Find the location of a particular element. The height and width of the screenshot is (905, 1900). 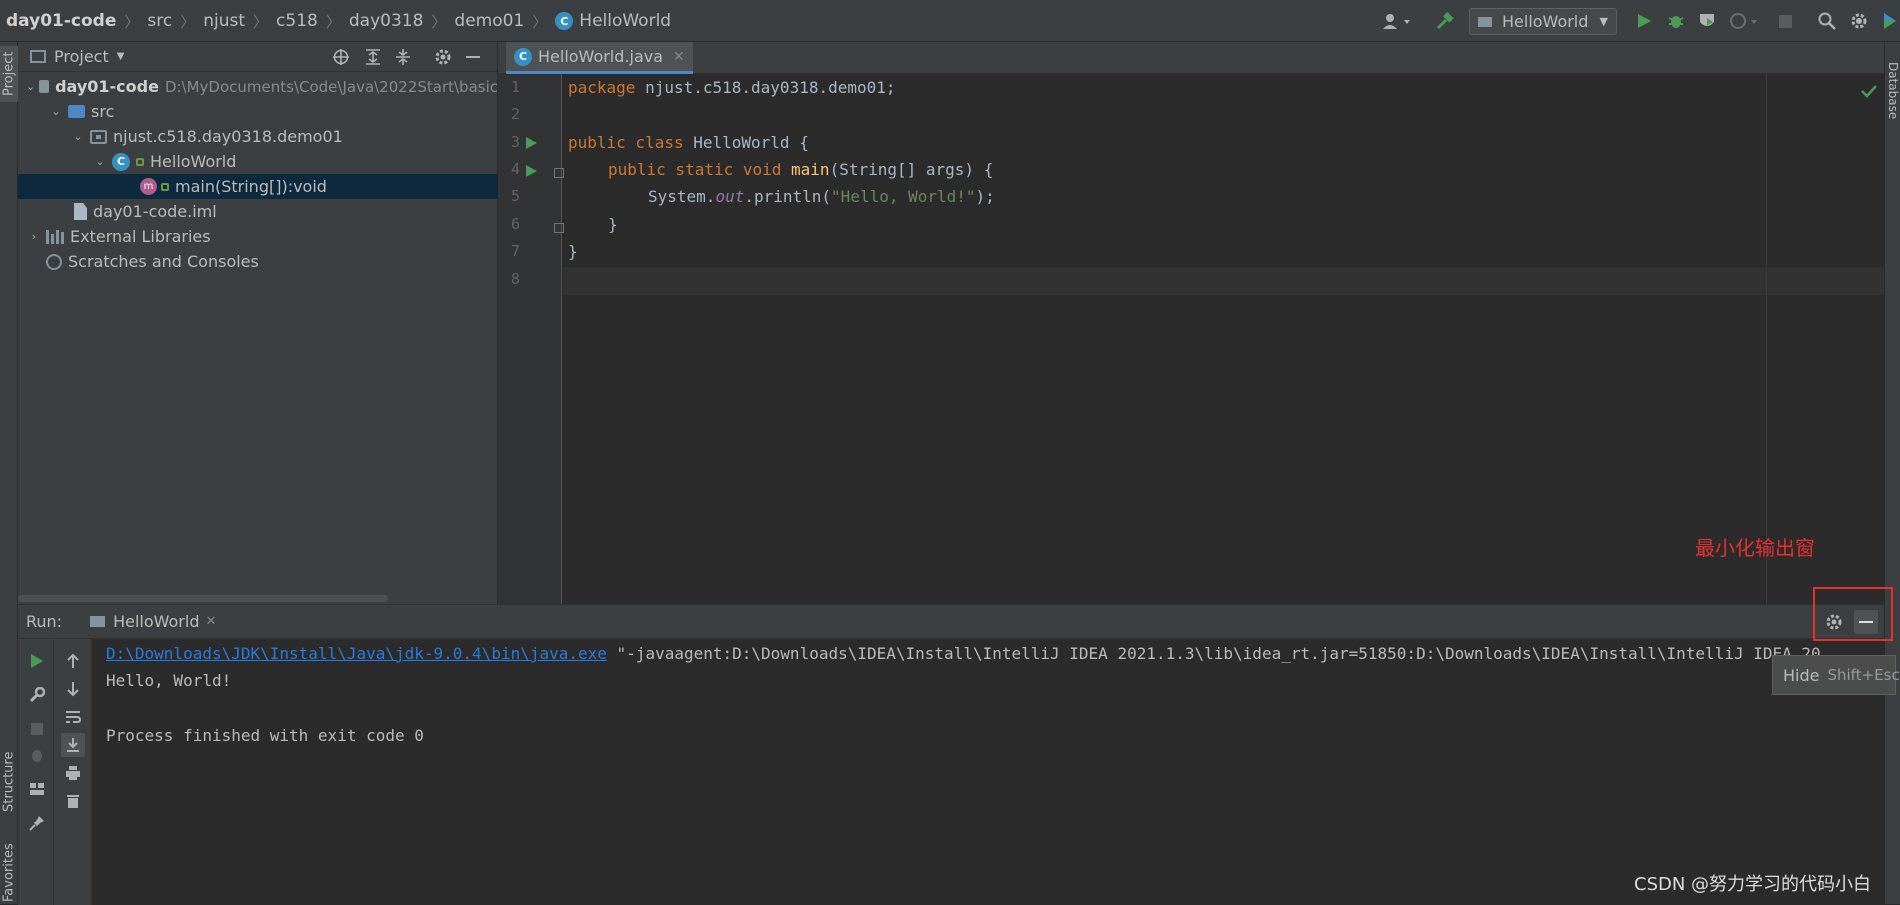

code-line: } is located at coordinates (613, 224).